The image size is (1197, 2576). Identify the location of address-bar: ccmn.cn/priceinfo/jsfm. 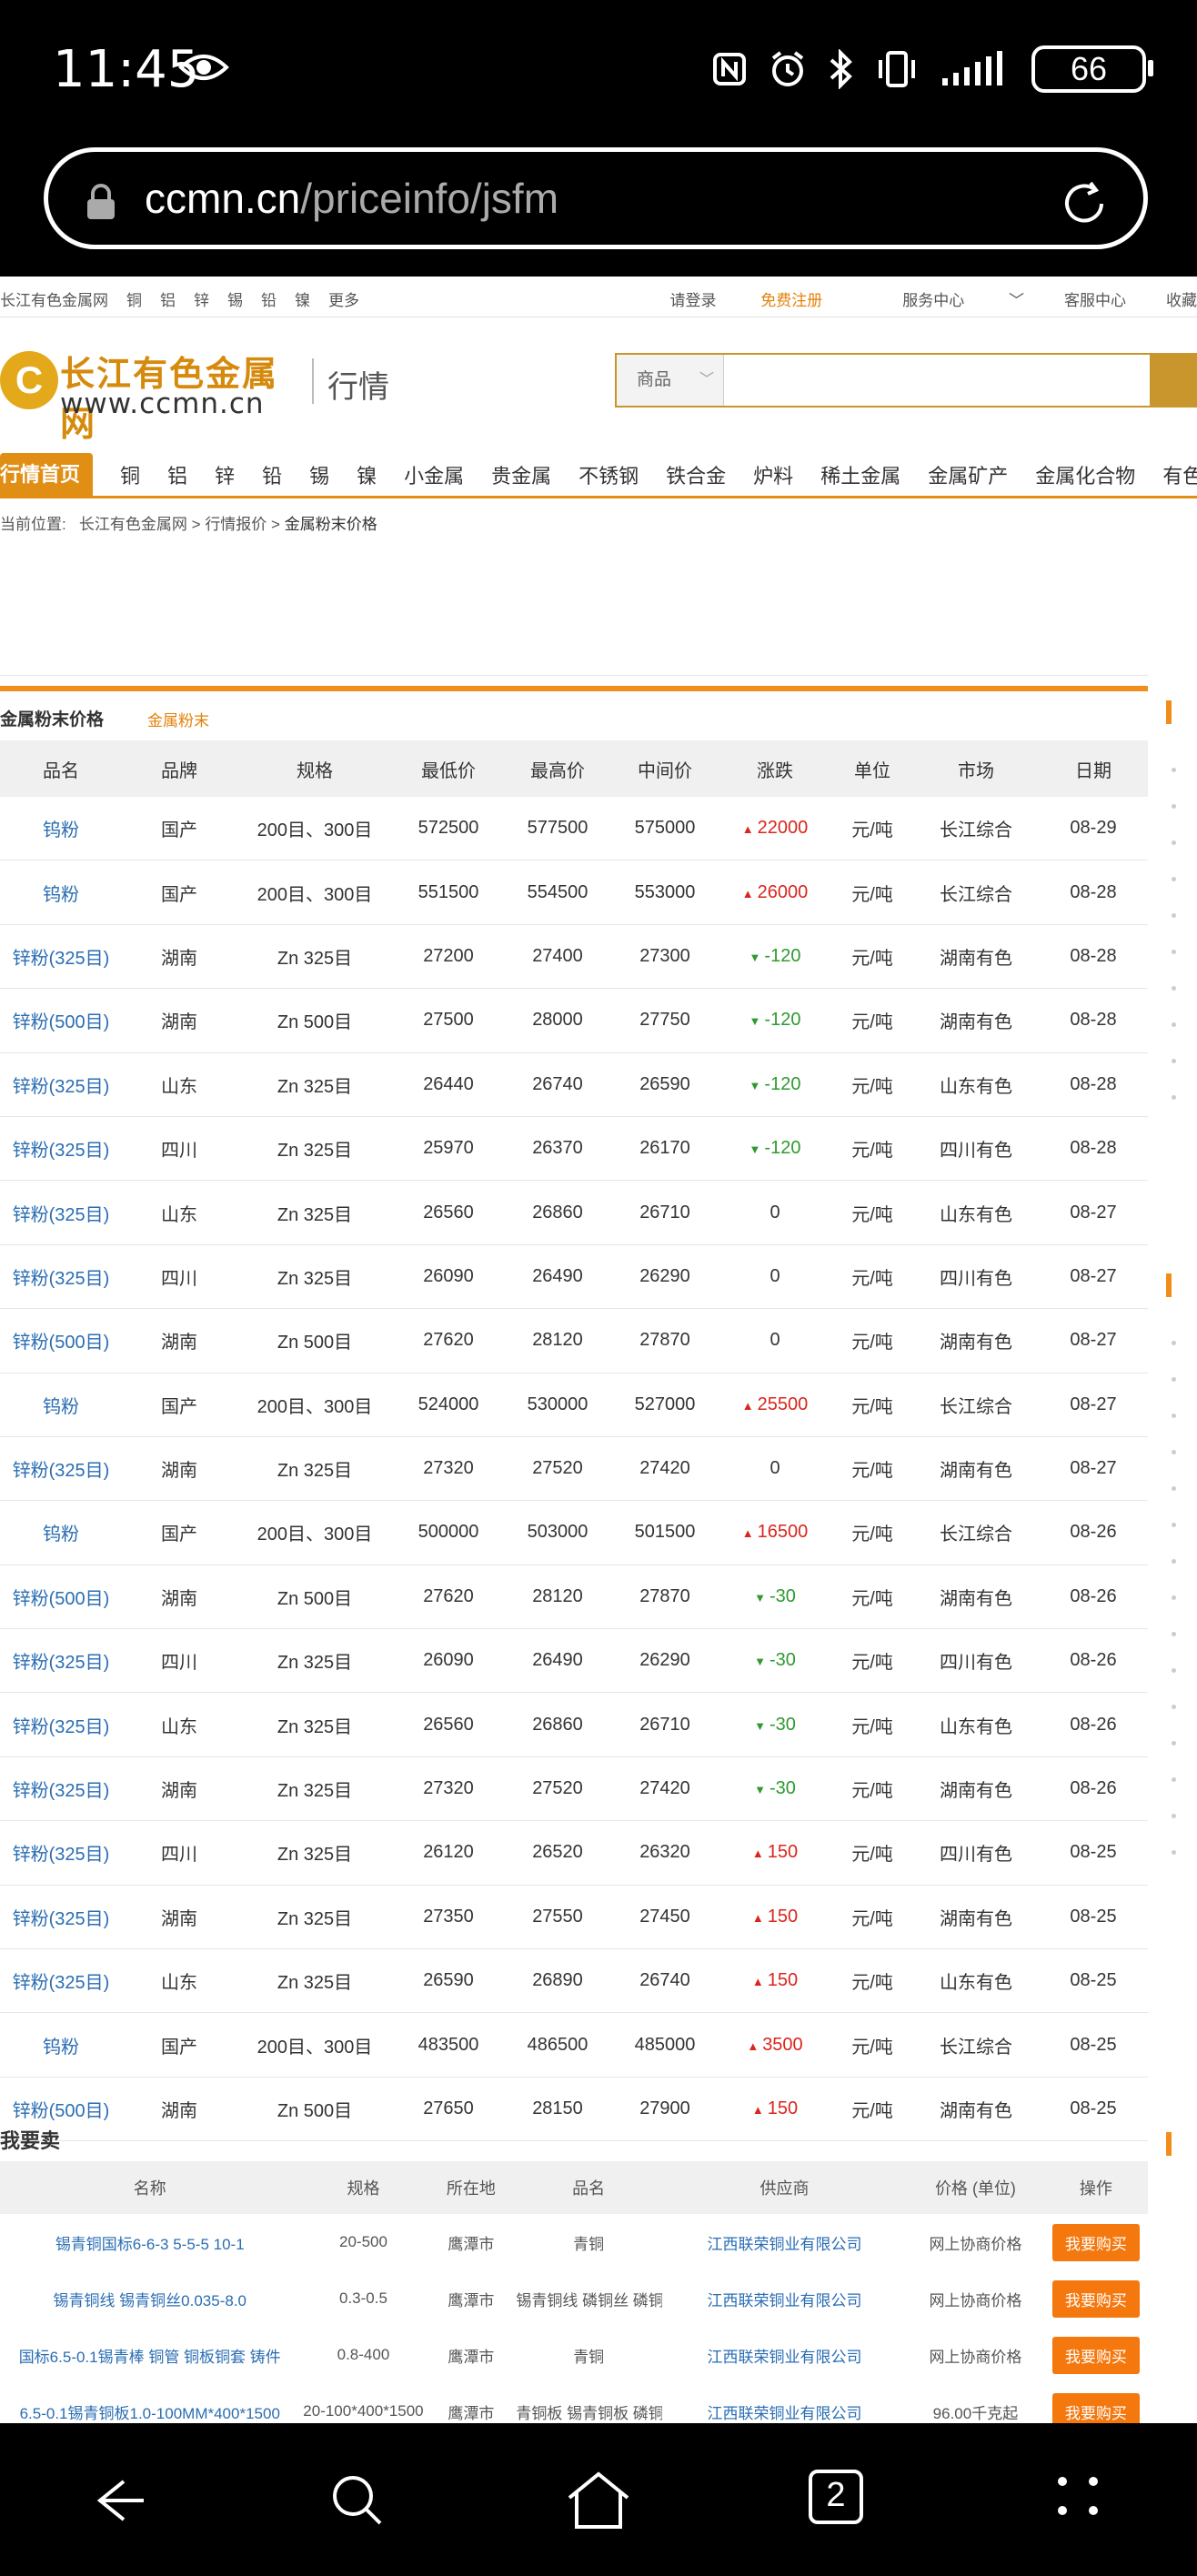
(596, 198).